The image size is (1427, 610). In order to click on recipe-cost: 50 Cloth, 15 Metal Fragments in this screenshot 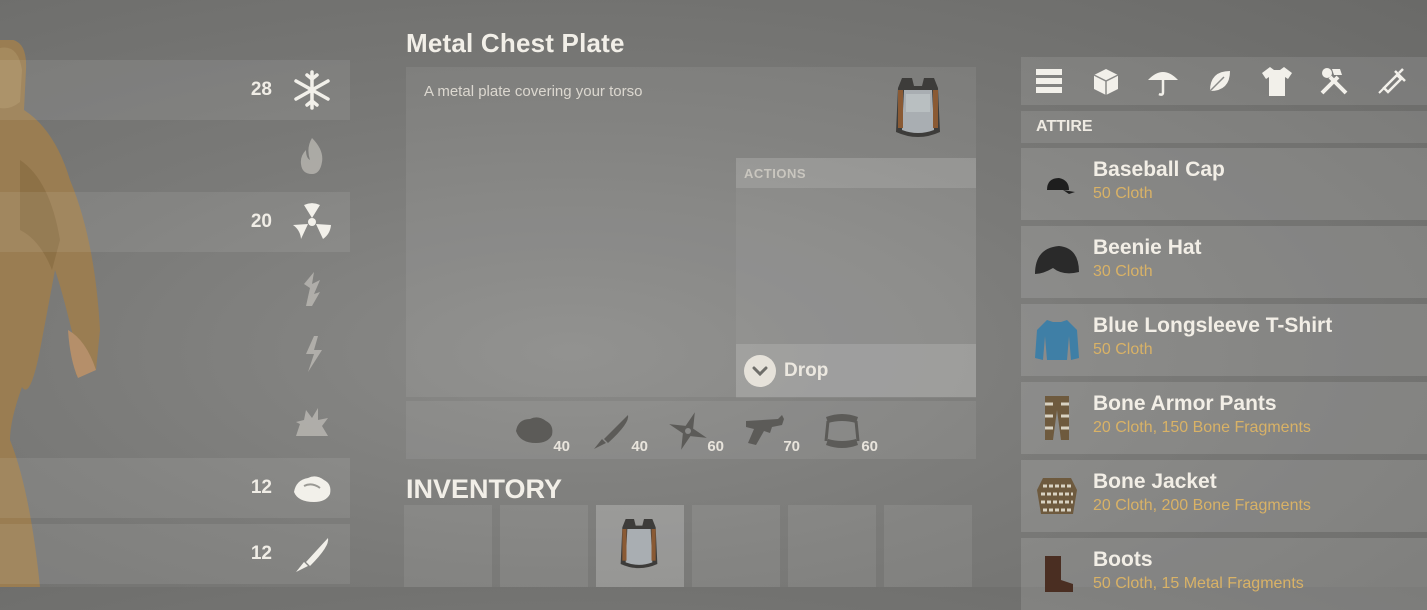, I will do `click(1198, 583)`.